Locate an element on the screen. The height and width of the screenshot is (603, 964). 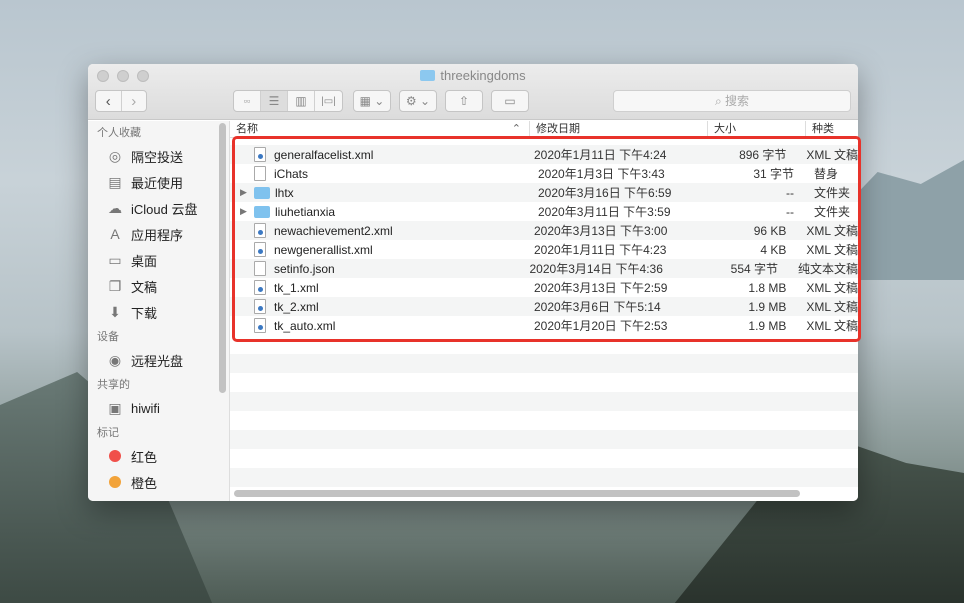
file-date: 2020年3月6日 下午5:14 is located at coordinates (597, 307).